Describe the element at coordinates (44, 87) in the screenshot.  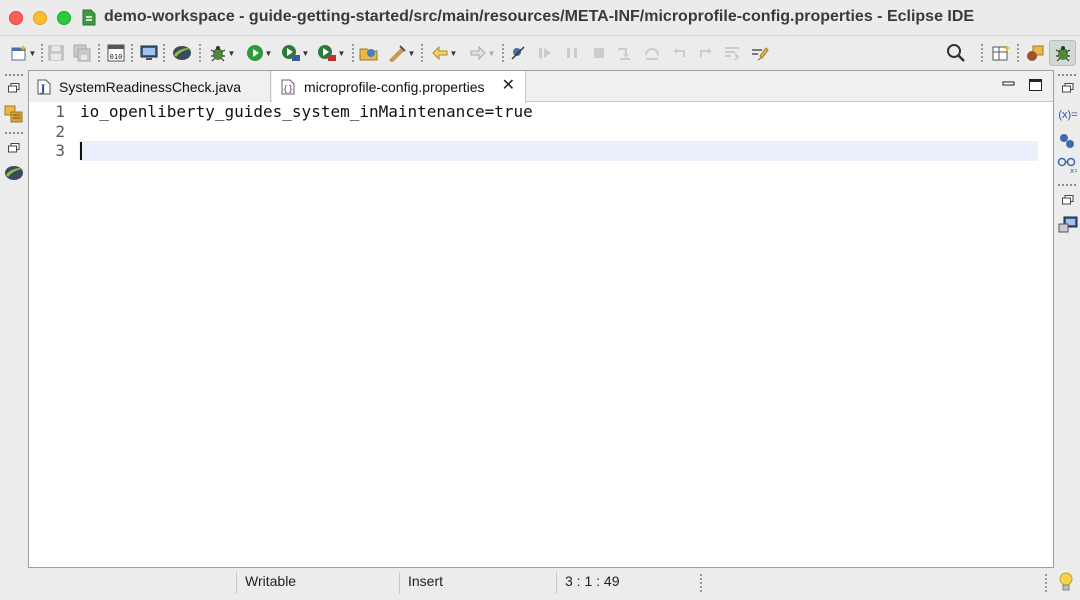
I see `java-file-icon: J` at that location.